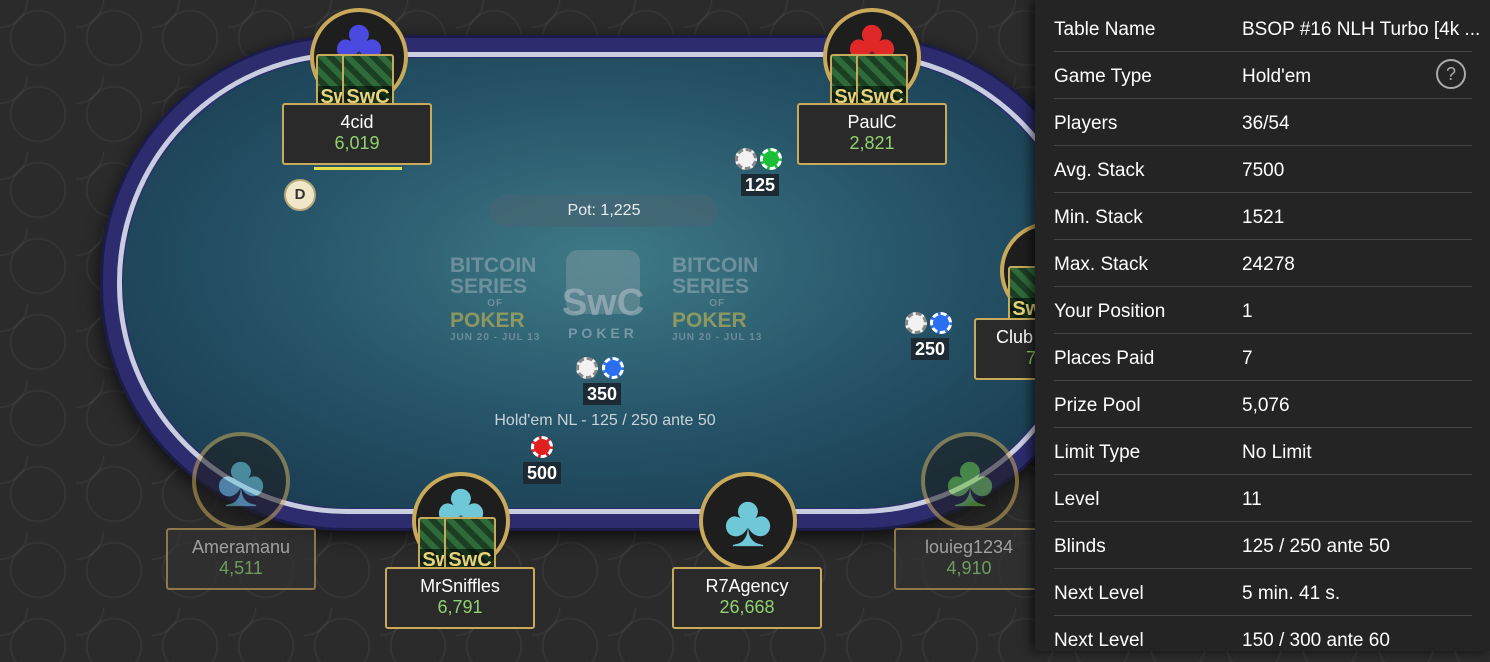 The width and height of the screenshot is (1490, 662). I want to click on bet-club: 250, so click(930, 336).